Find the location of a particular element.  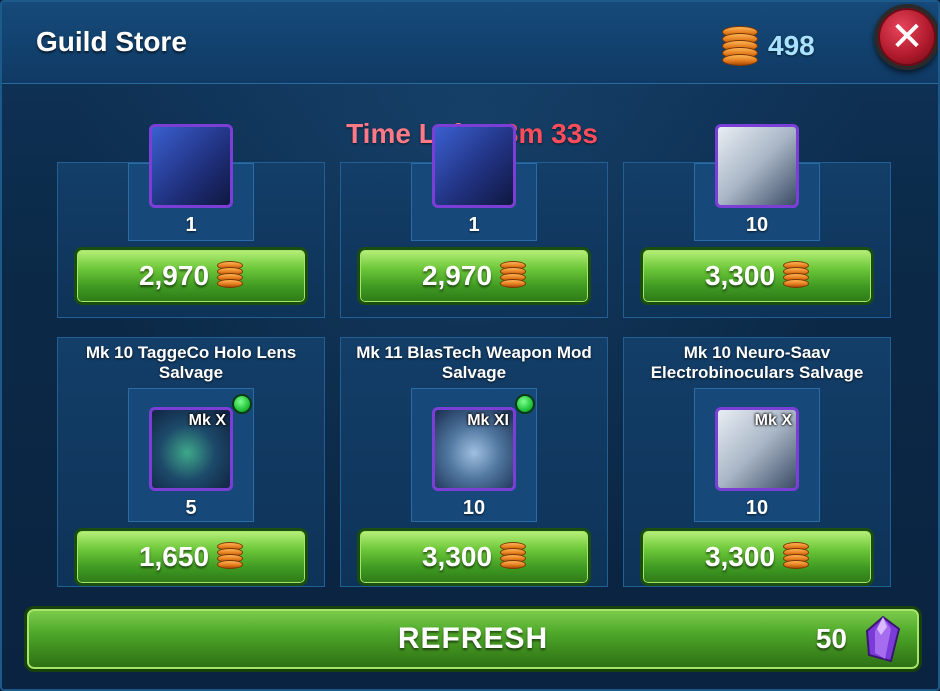

refresh-cost: 50 is located at coordinates (831, 638).